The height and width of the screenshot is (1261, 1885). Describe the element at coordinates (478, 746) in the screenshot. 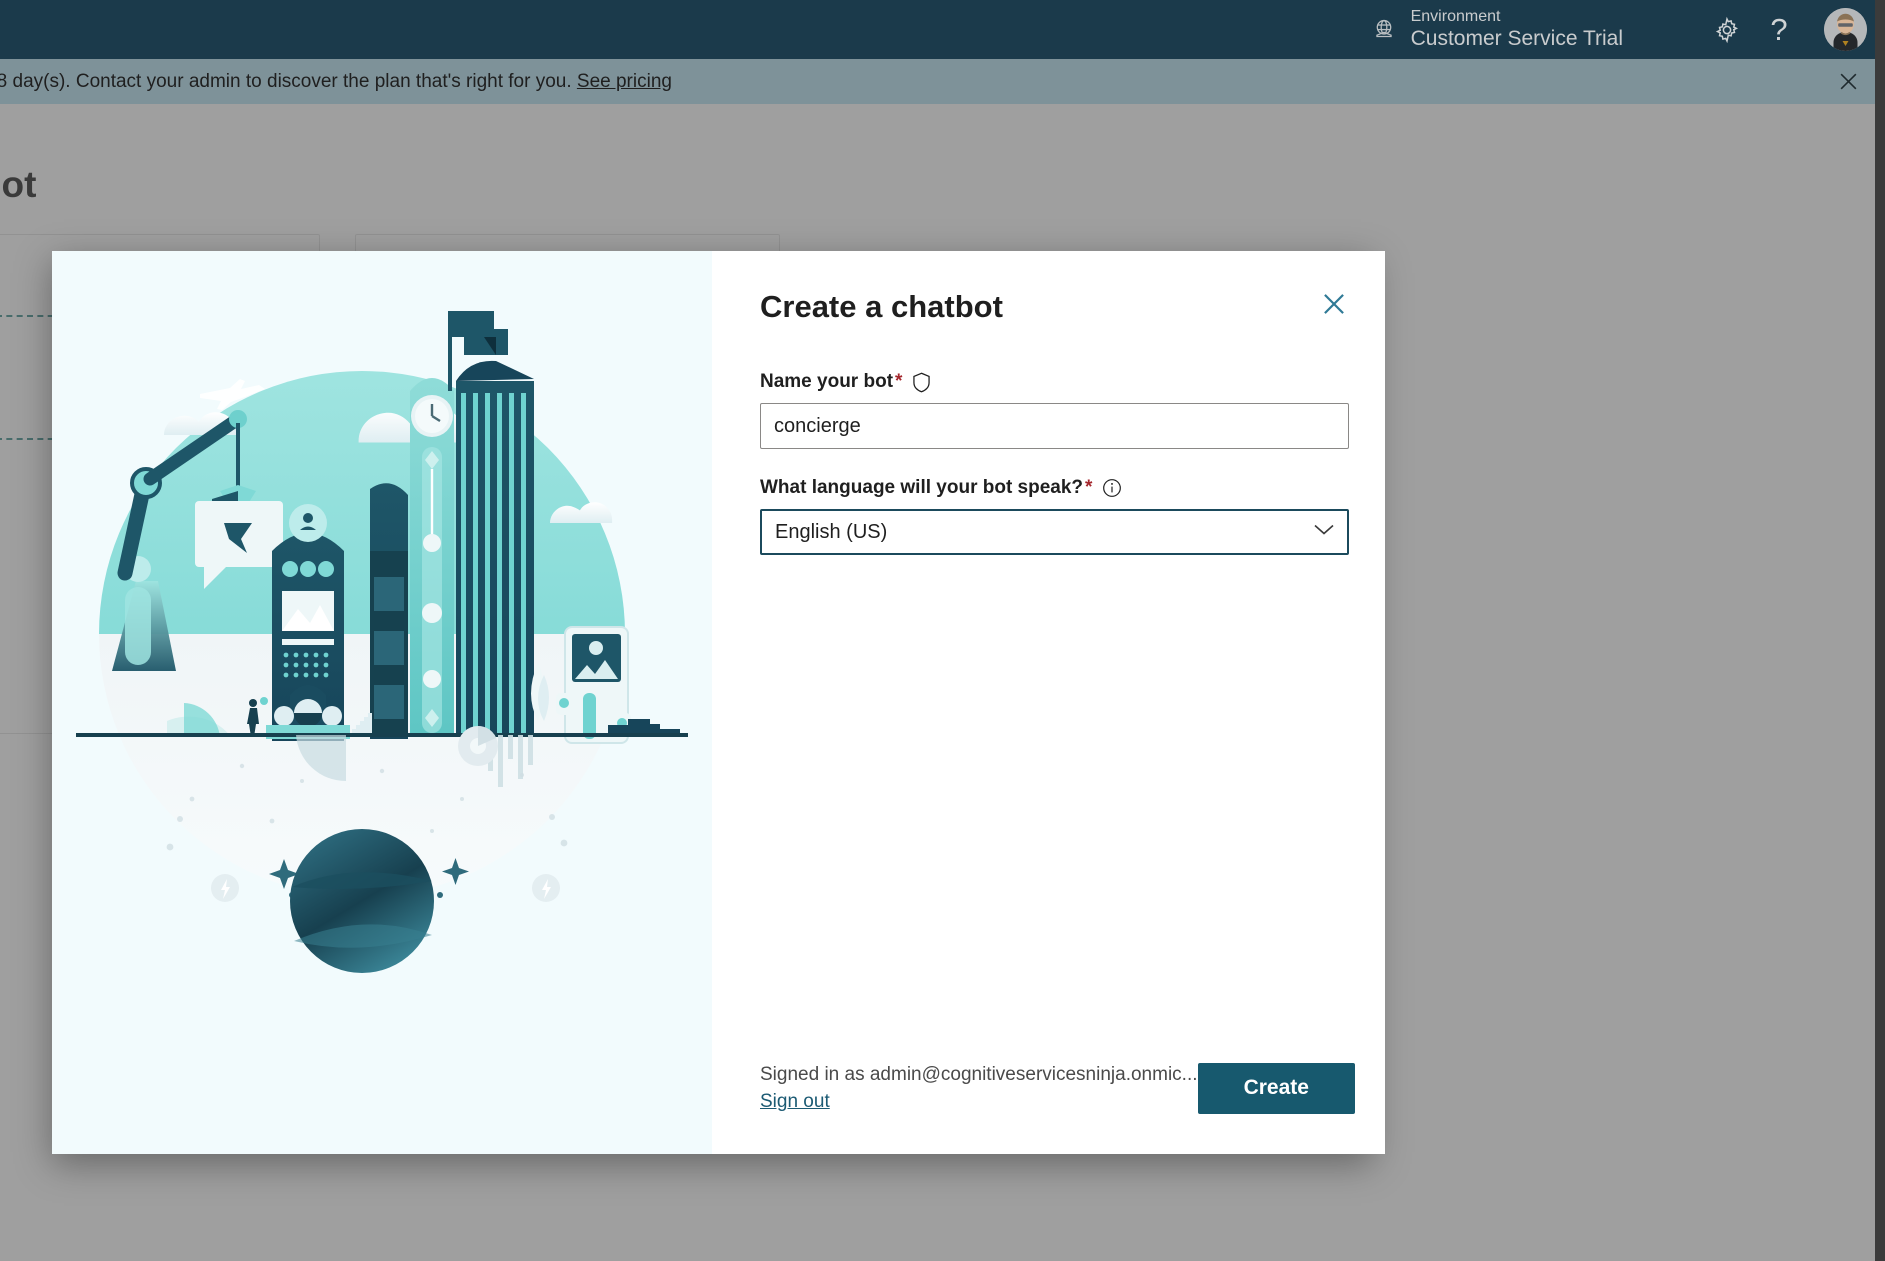

I see `donut-shape` at that location.